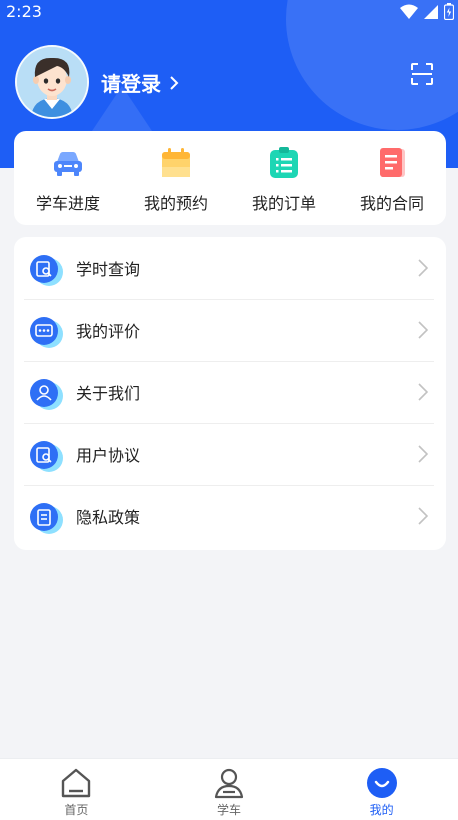 This screenshot has width=458, height=820. What do you see at coordinates (381, 783) in the screenshot?
I see `profile-smile-icon` at bounding box center [381, 783].